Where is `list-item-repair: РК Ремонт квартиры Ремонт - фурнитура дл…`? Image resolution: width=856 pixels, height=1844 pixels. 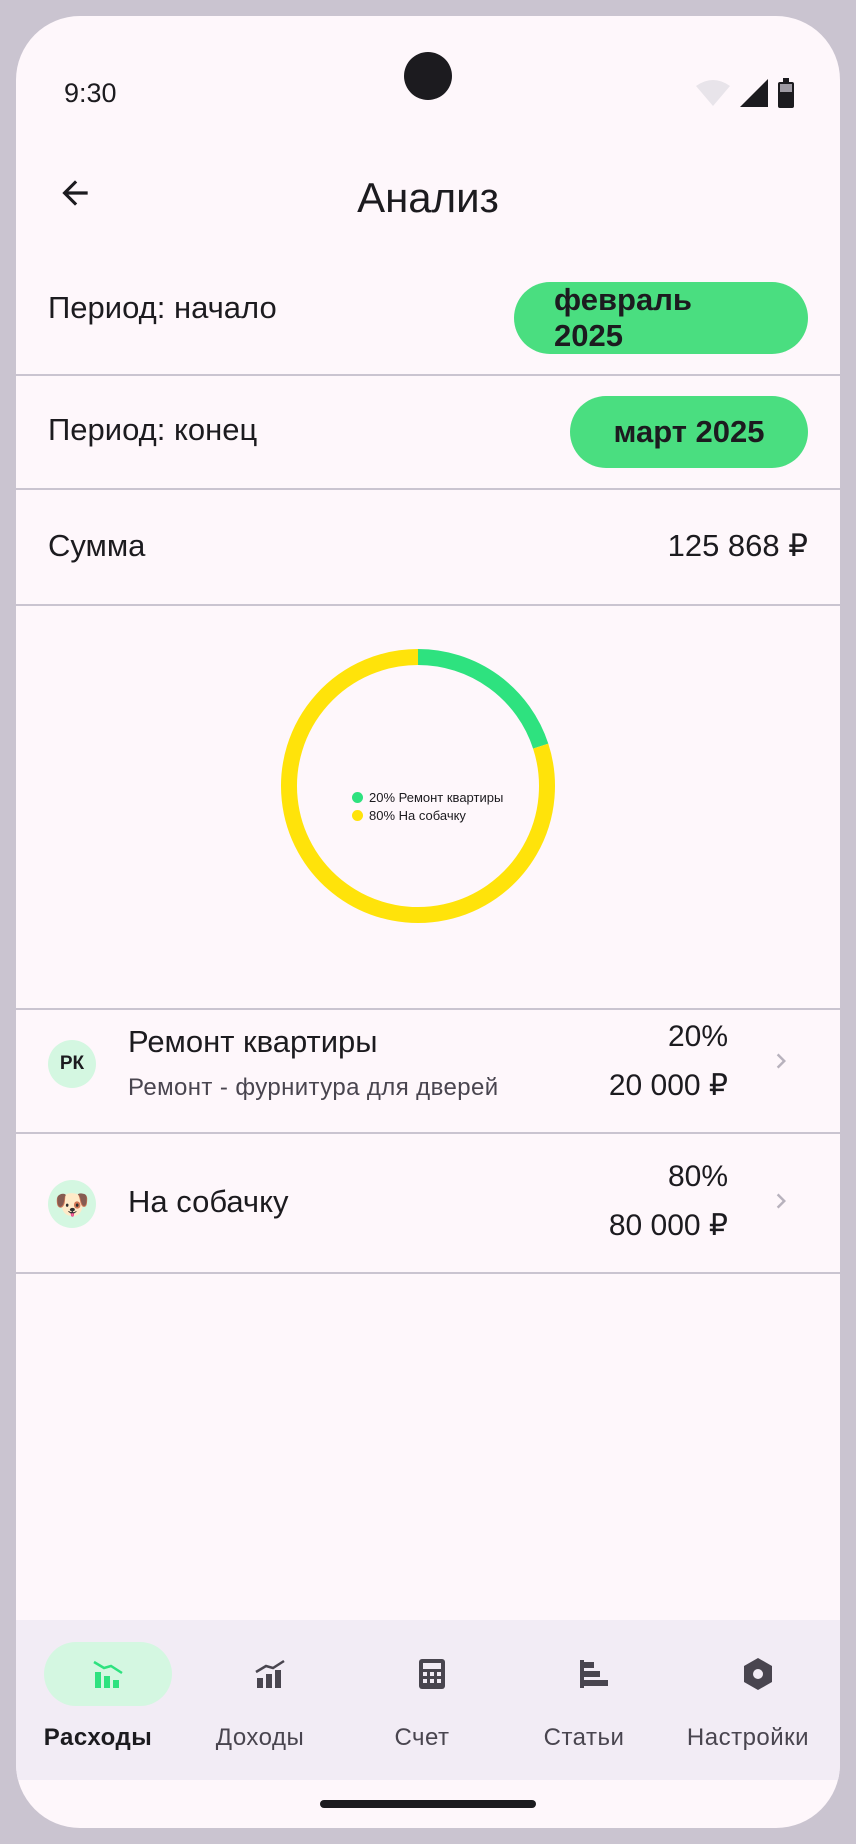
list-item-repair: РК Ремонт квартиры Ремонт - фурнитура дл… is located at coordinates (428, 1064).